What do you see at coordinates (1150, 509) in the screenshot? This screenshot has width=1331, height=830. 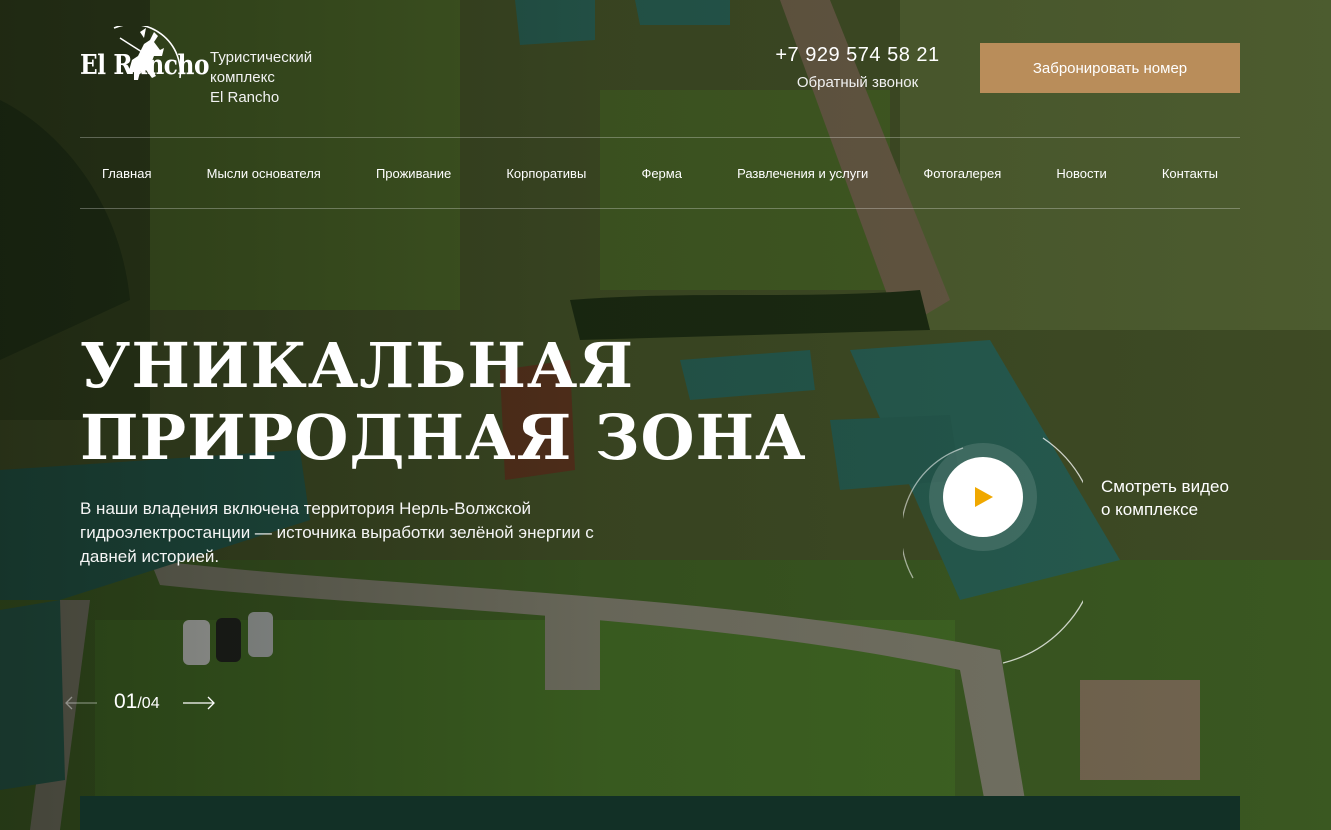 I see `video-label-line: о комплексе` at bounding box center [1150, 509].